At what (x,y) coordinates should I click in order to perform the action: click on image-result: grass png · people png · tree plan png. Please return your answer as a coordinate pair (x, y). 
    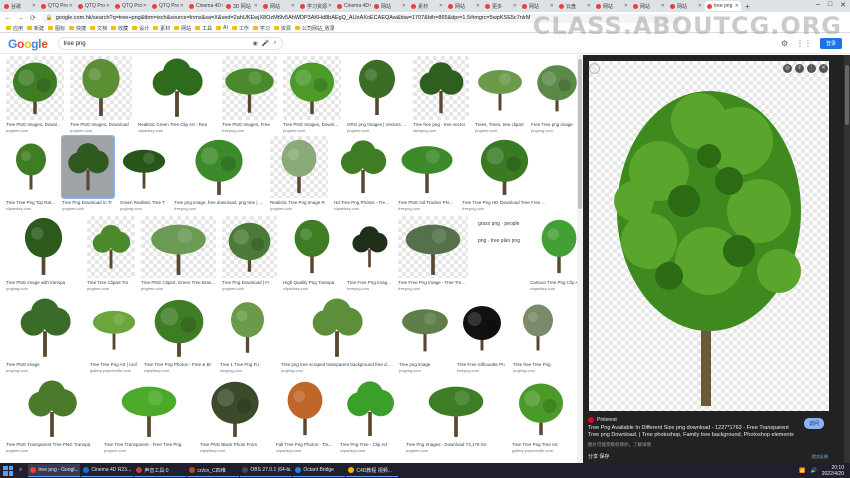
    Looking at the image, I should click on (499, 254).